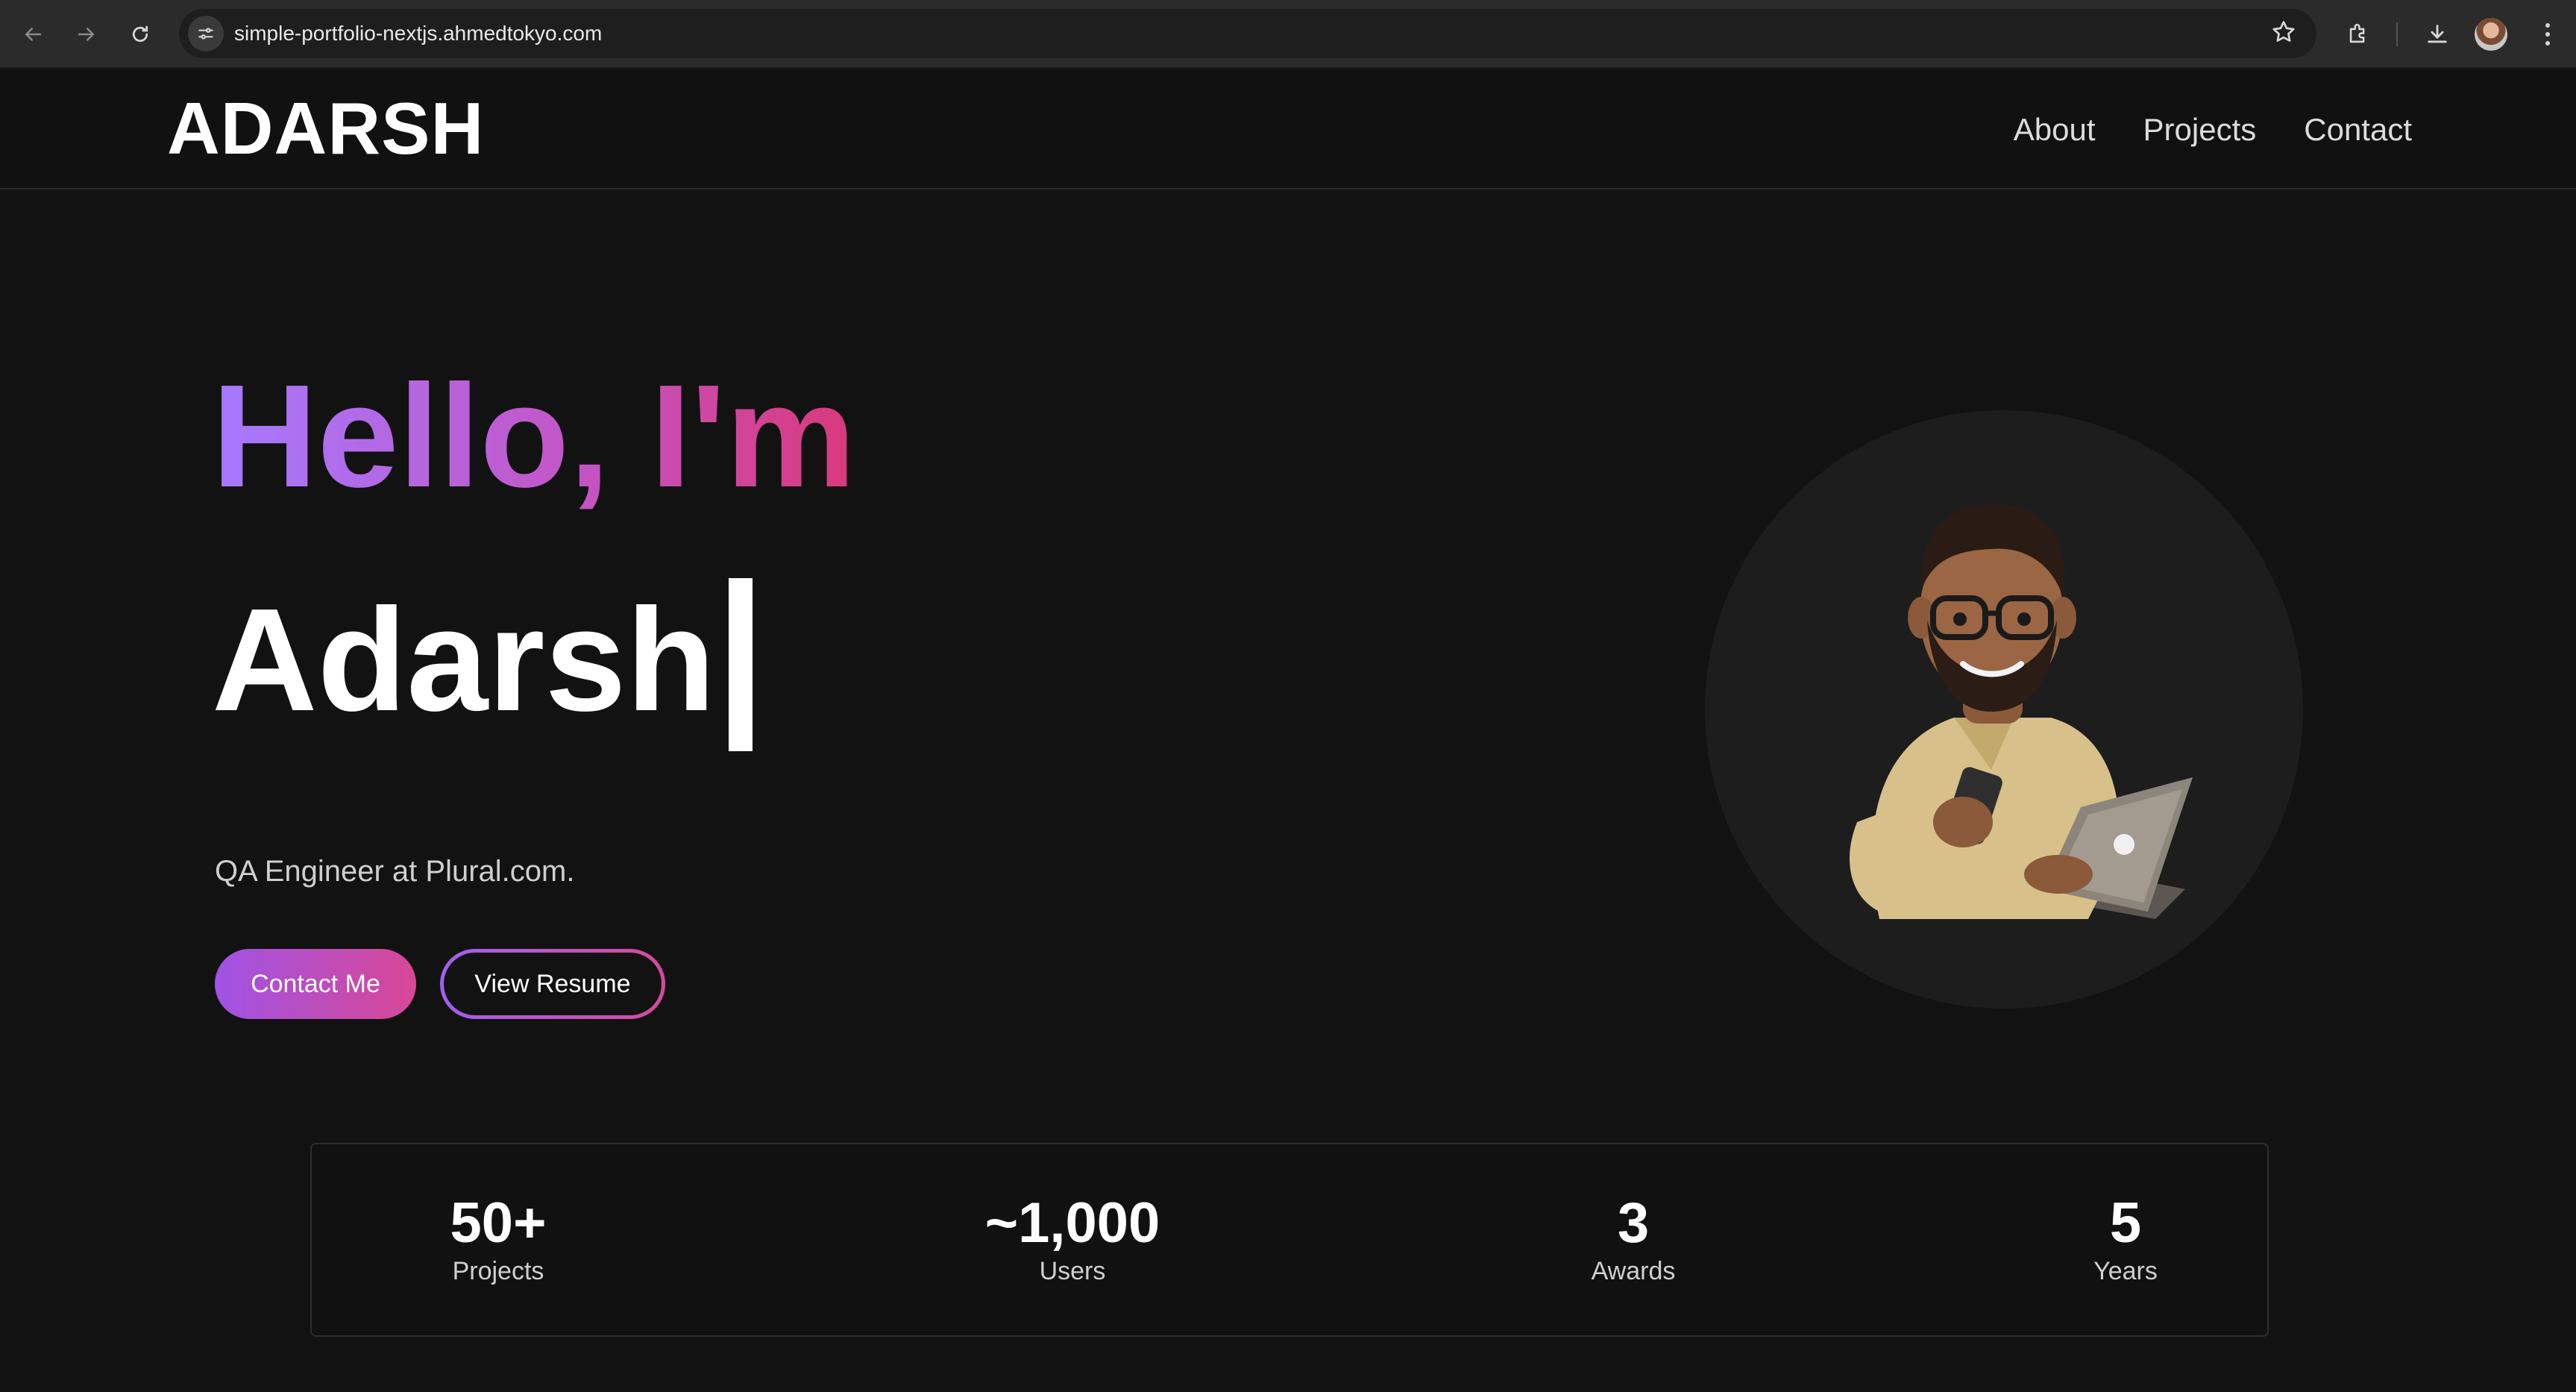 The image size is (2576, 1392). Describe the element at coordinates (1073, 1271) in the screenshot. I see `stat-label: Users` at that location.